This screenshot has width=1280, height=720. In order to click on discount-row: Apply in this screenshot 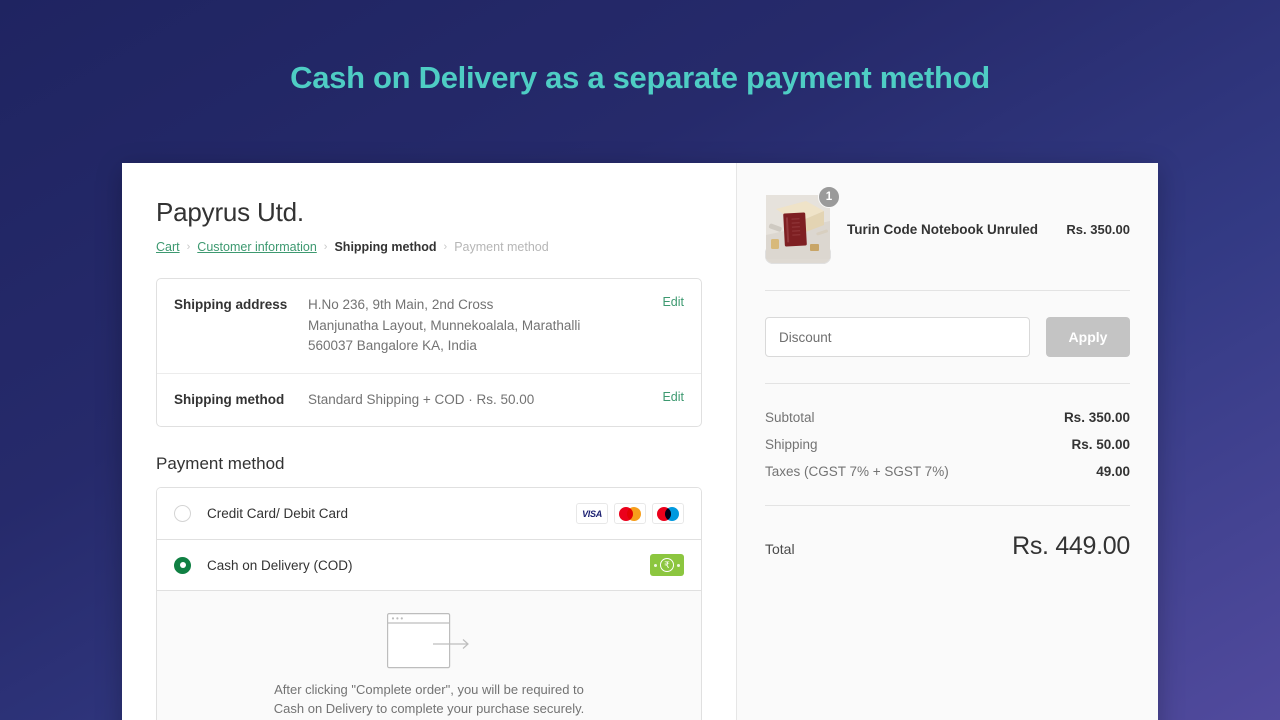, I will do `click(947, 337)`.